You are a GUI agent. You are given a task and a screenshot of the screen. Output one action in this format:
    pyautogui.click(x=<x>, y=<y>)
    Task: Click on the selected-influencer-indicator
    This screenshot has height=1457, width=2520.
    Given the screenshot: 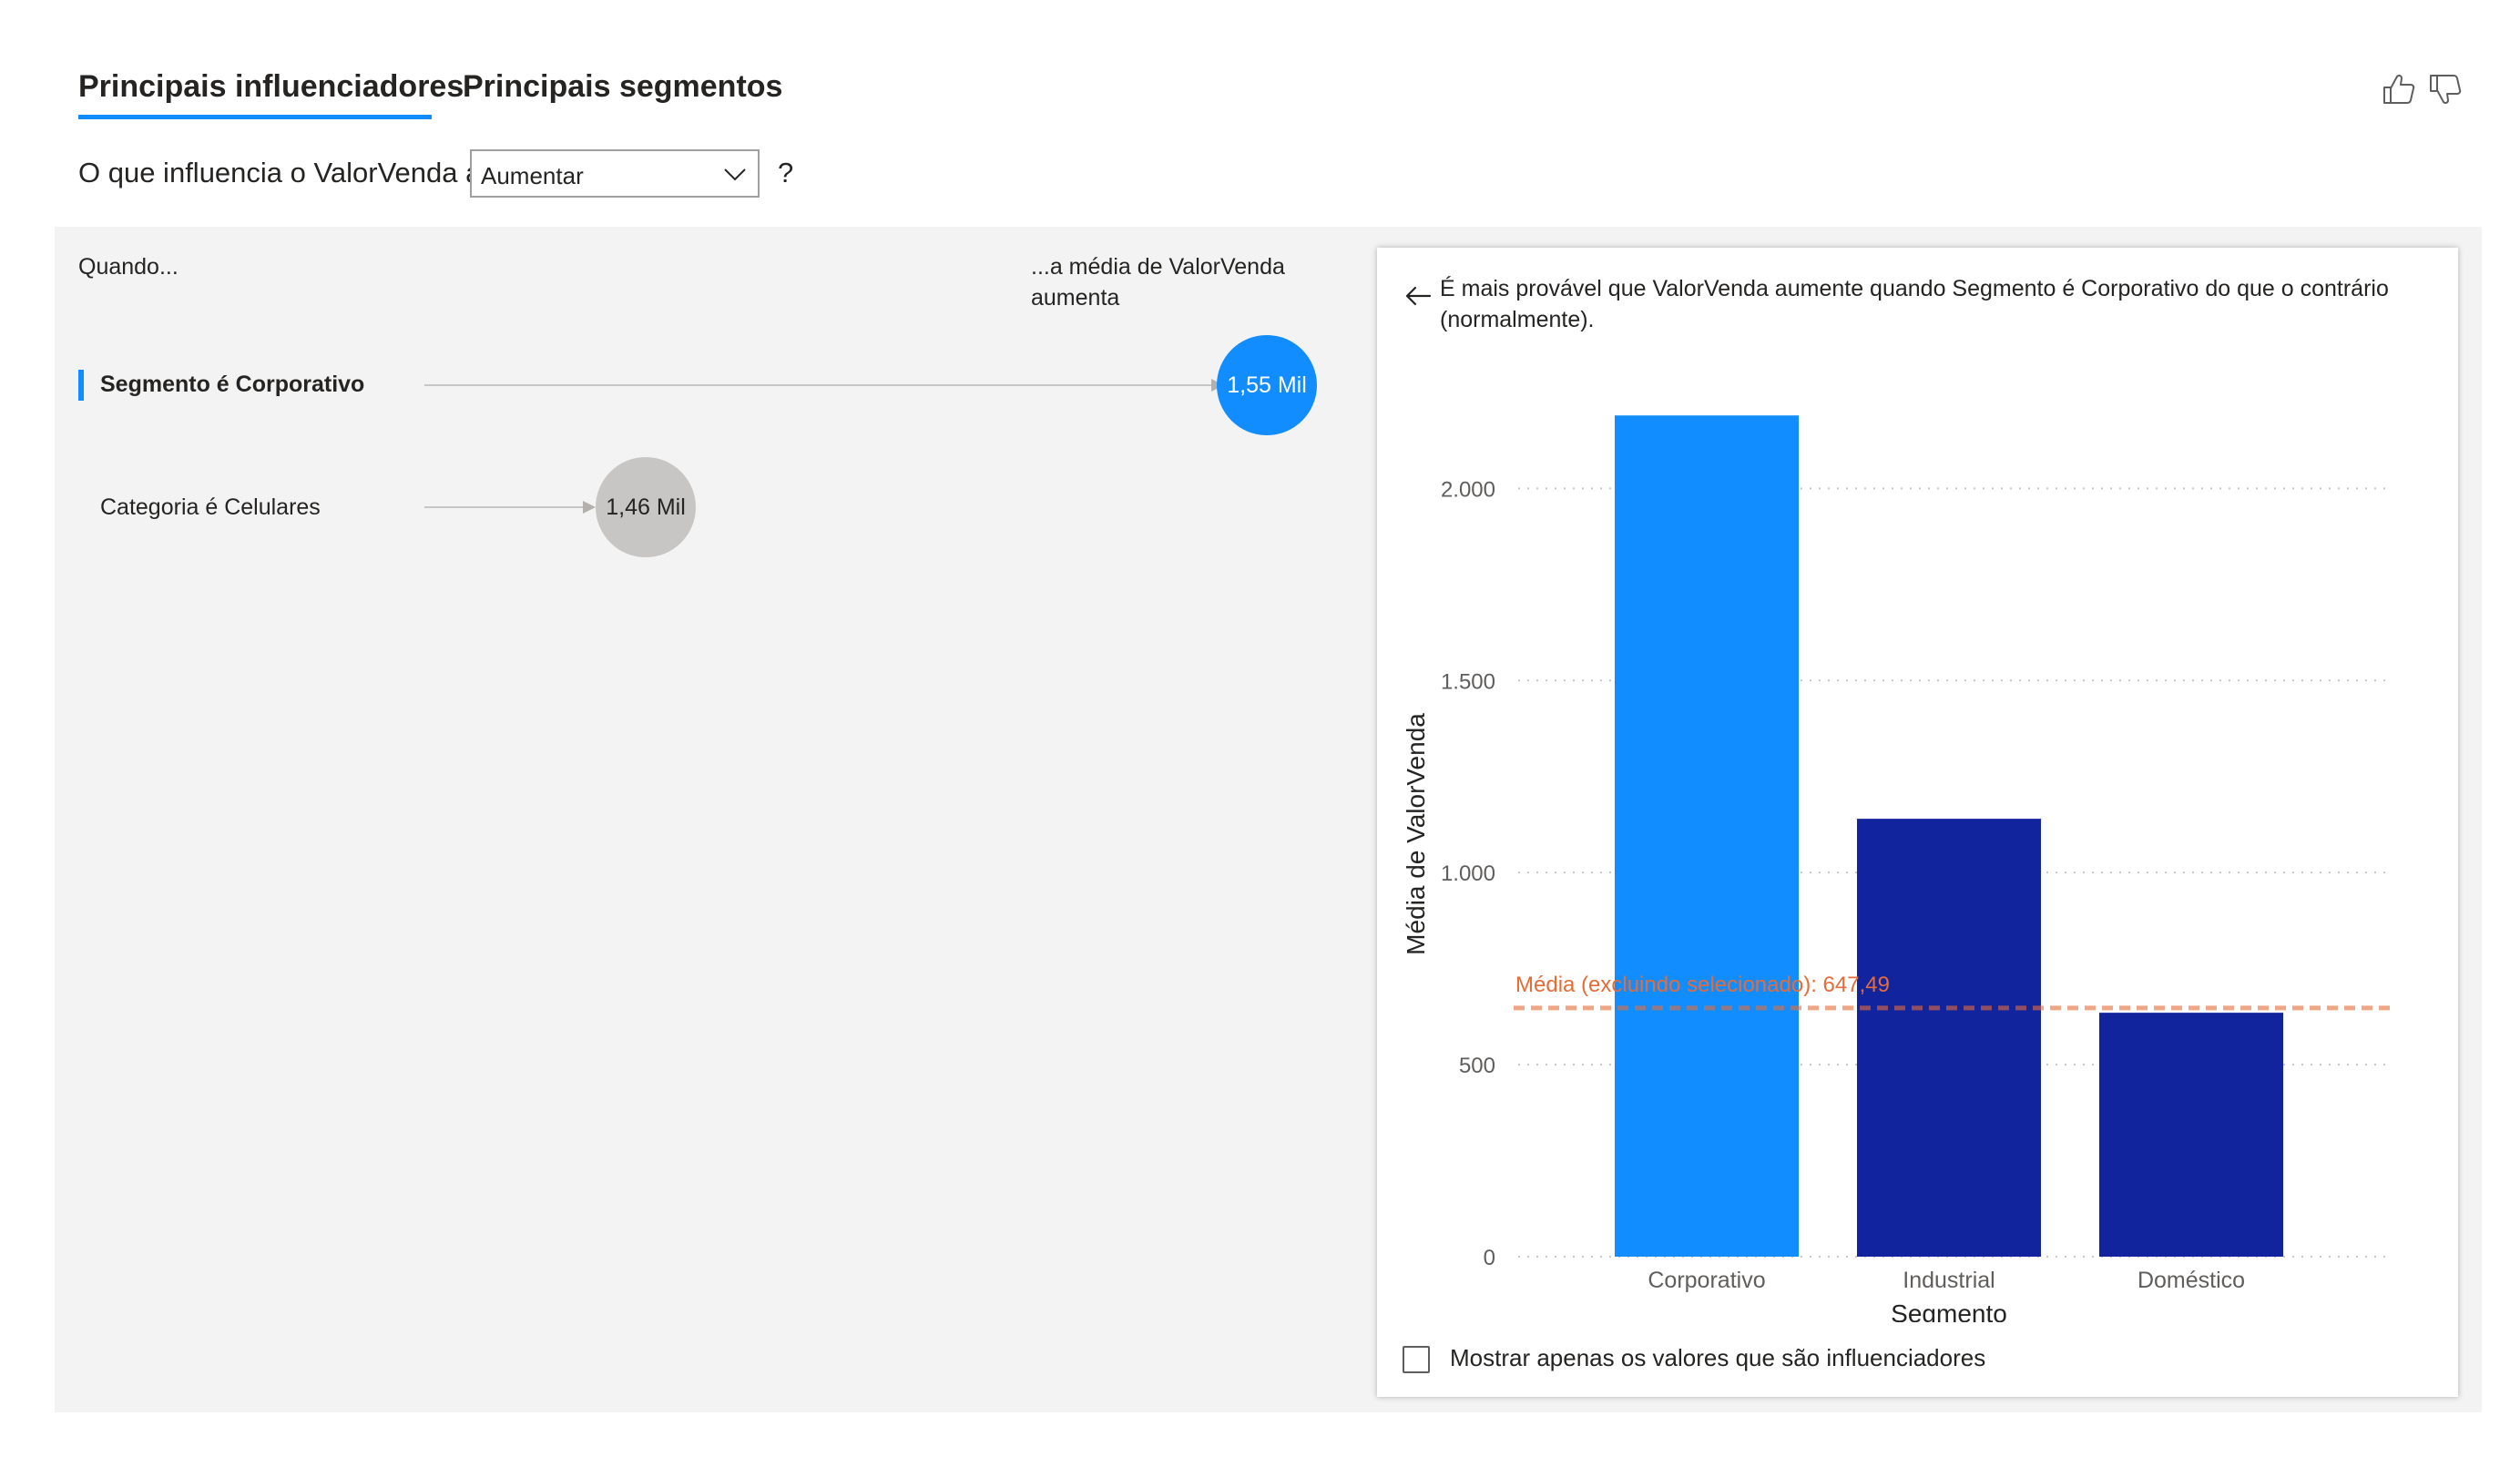 What is the action you would take?
    pyautogui.click(x=81, y=386)
    